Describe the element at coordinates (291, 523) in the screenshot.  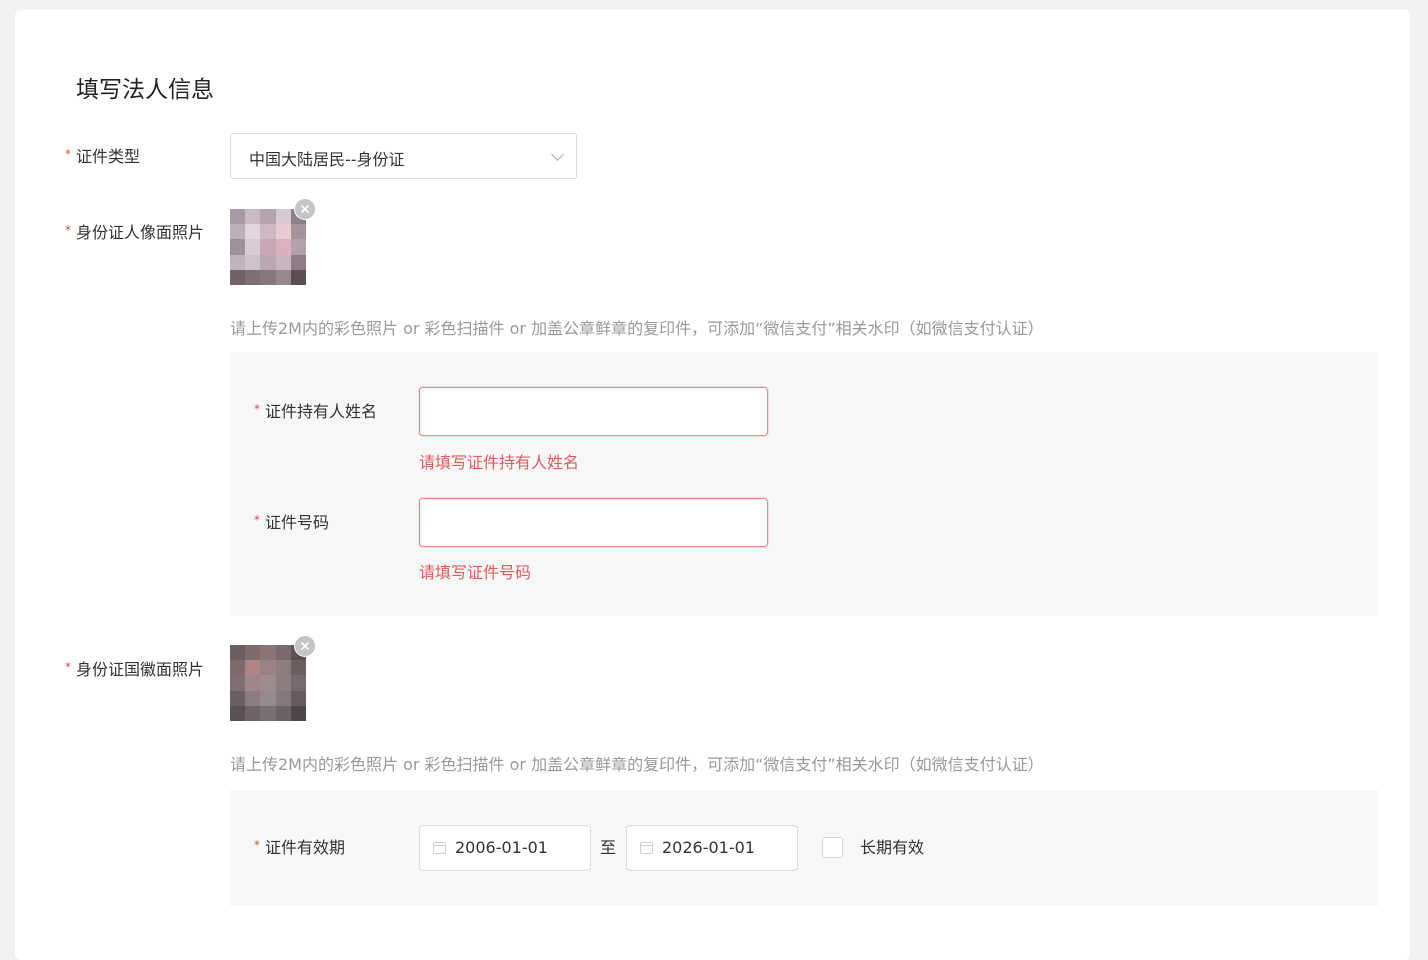
I see `id-number-label: * 证件号码` at that location.